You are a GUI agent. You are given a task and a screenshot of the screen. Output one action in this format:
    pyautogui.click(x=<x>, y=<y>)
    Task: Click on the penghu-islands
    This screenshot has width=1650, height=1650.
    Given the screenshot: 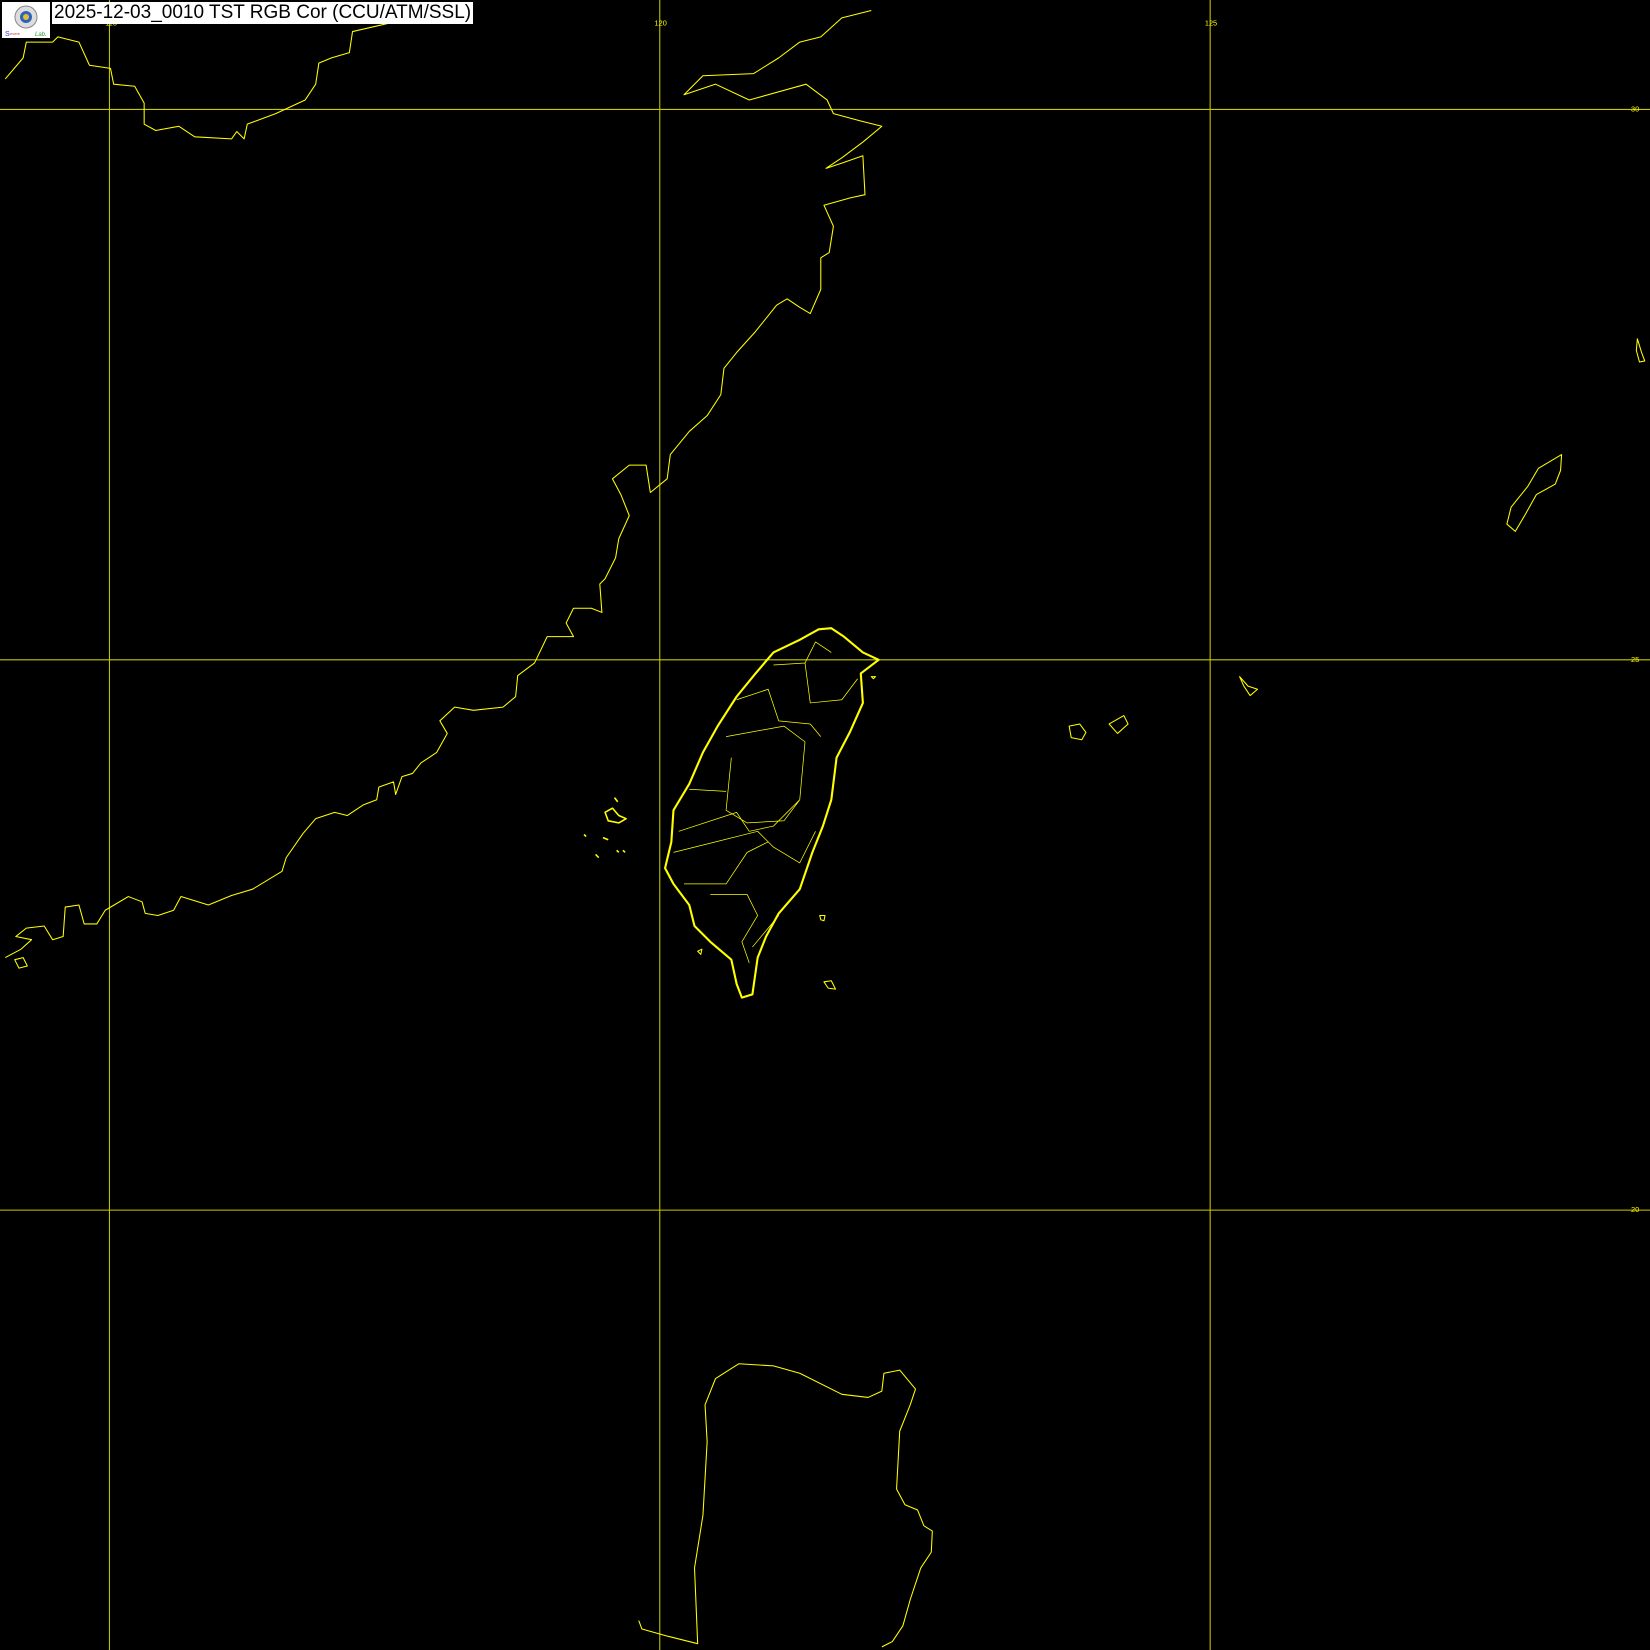 What is the action you would take?
    pyautogui.click(x=605, y=828)
    